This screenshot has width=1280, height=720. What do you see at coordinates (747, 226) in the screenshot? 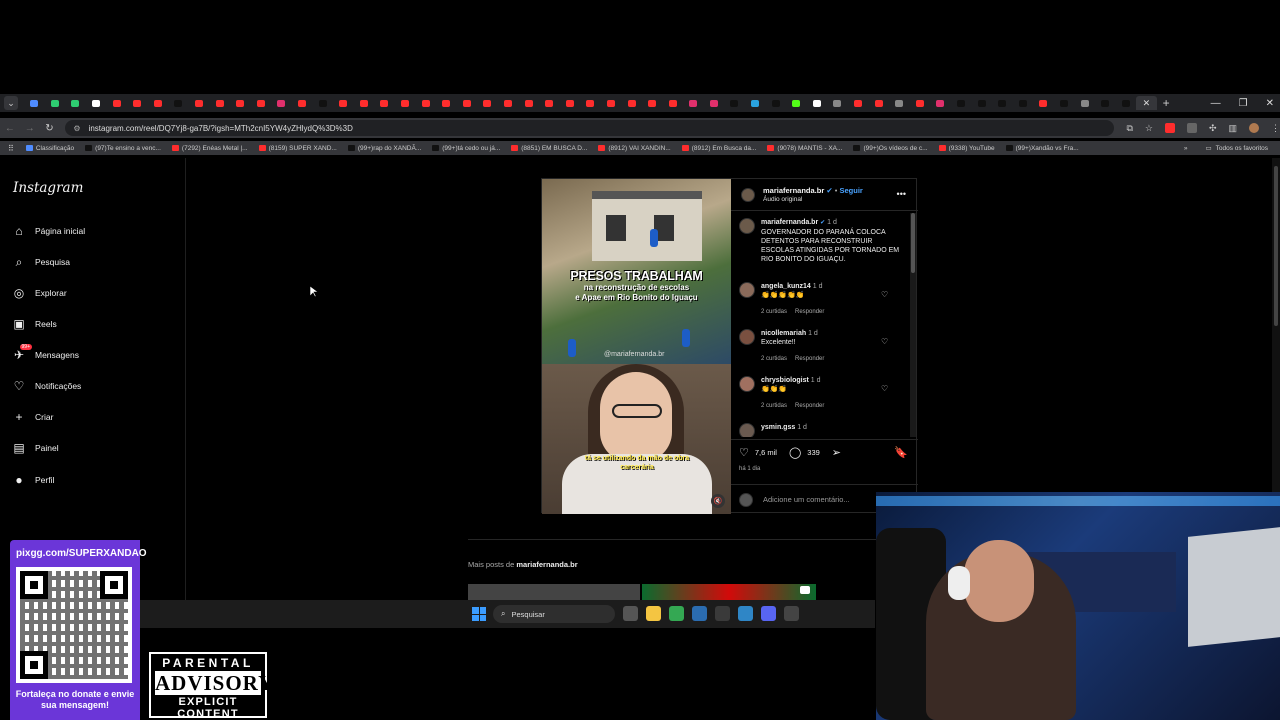
I see `author-avatar` at bounding box center [747, 226].